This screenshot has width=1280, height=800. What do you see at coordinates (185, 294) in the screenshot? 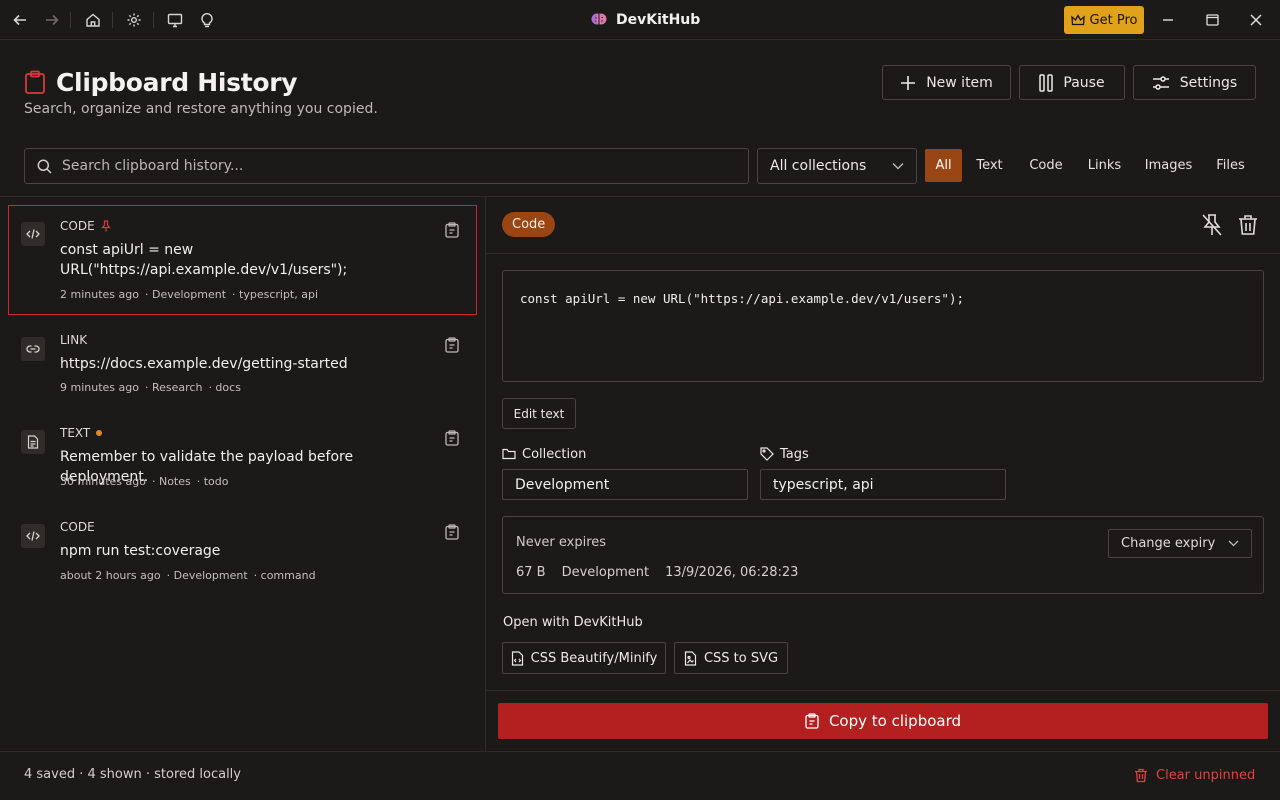
I see `item-collection: · Development` at bounding box center [185, 294].